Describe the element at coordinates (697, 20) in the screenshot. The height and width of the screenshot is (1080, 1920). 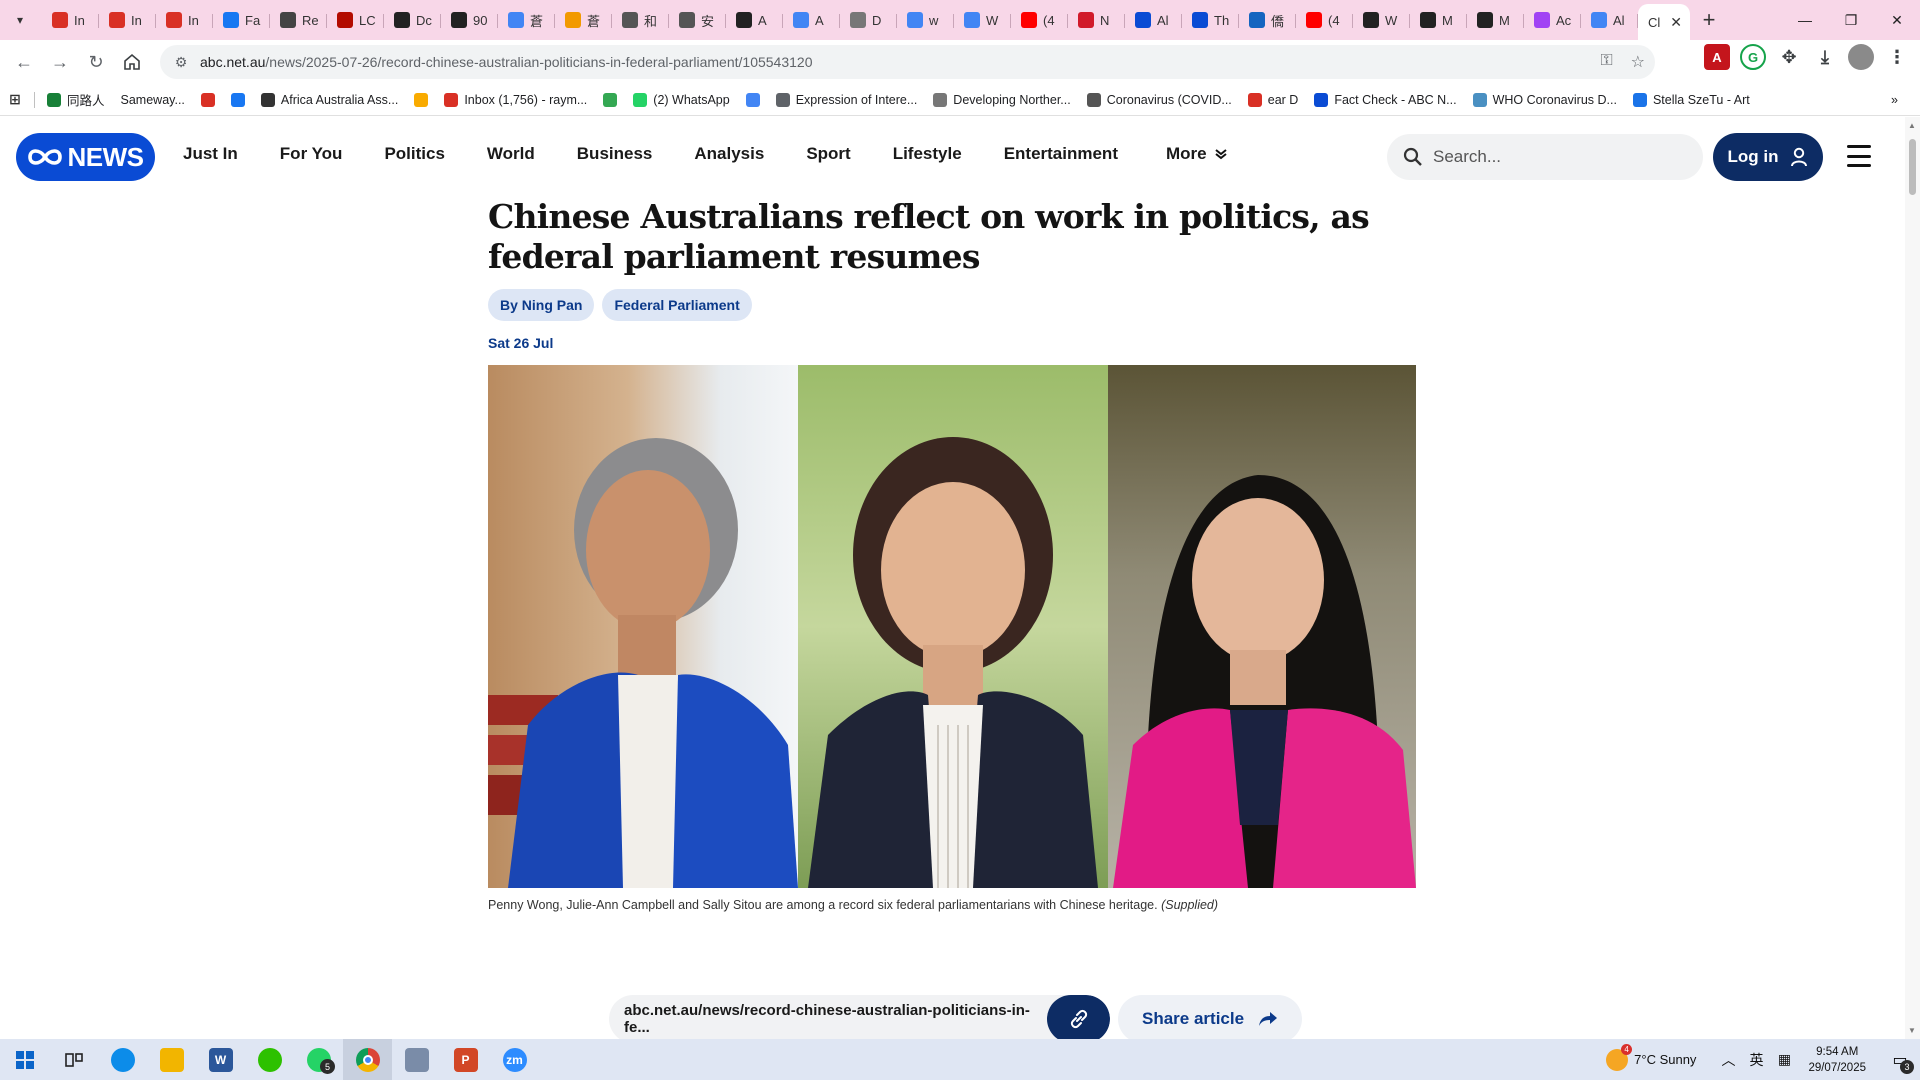
I see `browser-tab: 安` at that location.